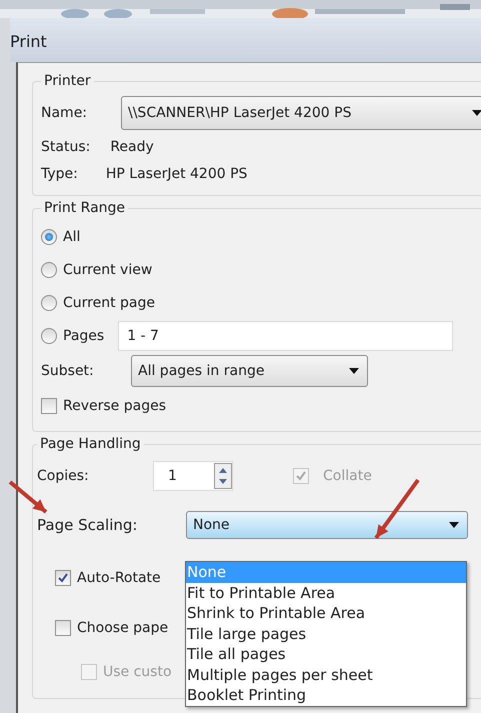 Image resolution: width=481 pixels, height=713 pixels. Describe the element at coordinates (67, 81) in the screenshot. I see `group-title: Printer` at that location.